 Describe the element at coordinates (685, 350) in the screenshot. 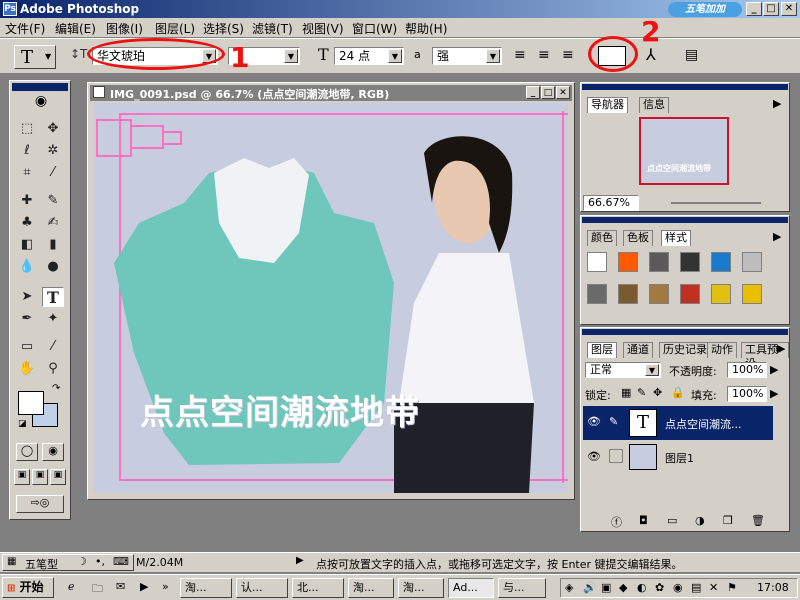

I see `tab-history: 历史记录` at that location.